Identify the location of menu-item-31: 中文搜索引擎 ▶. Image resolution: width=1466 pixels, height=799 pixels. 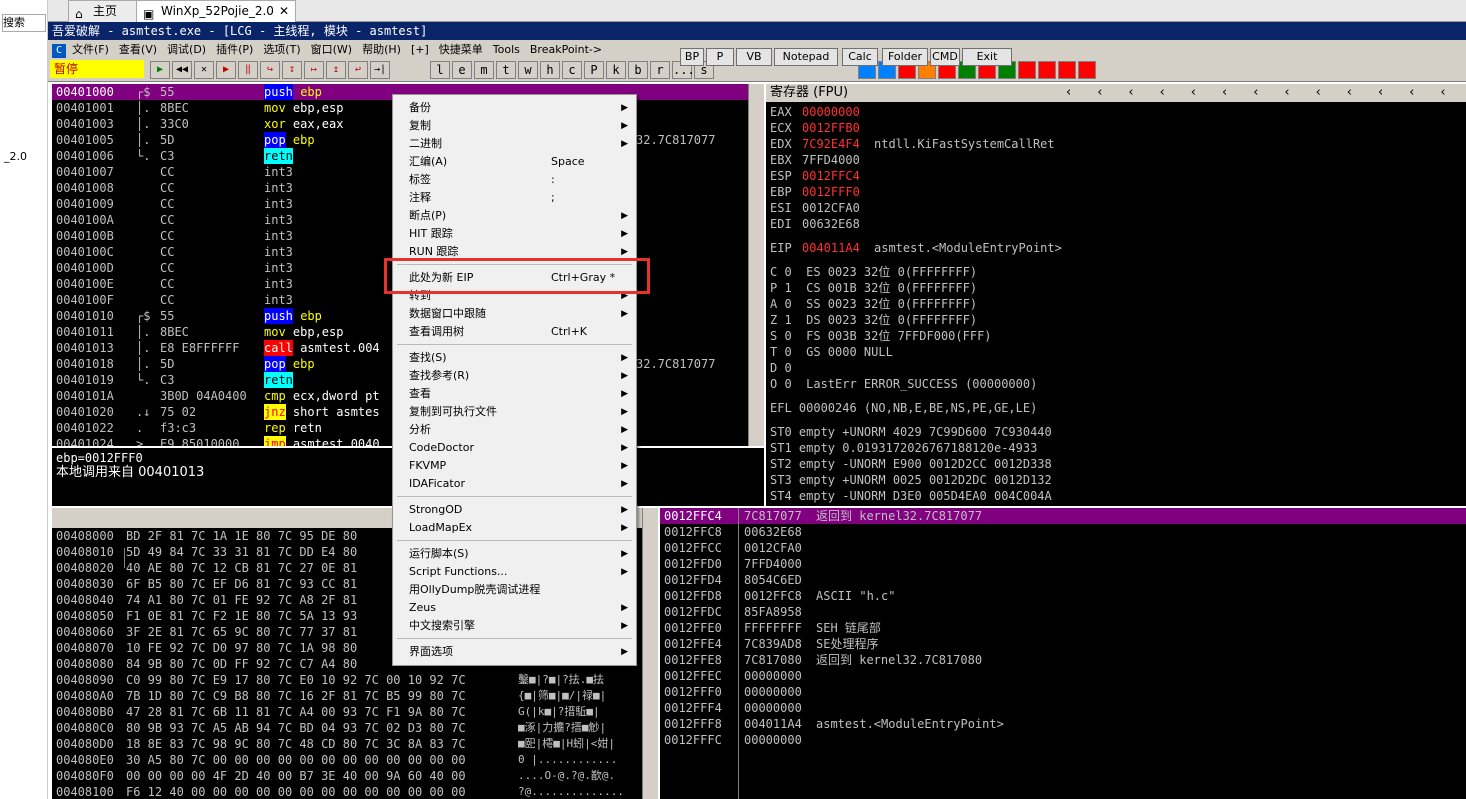
(514, 626).